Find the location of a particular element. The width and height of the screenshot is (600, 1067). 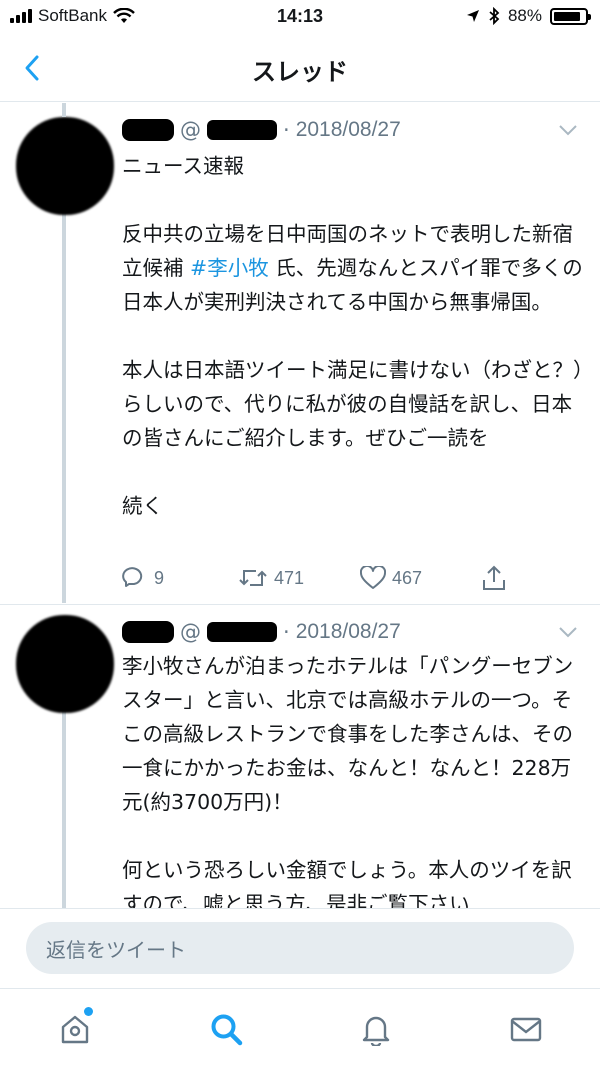

thread-connector-line is located at coordinates (64, 110).